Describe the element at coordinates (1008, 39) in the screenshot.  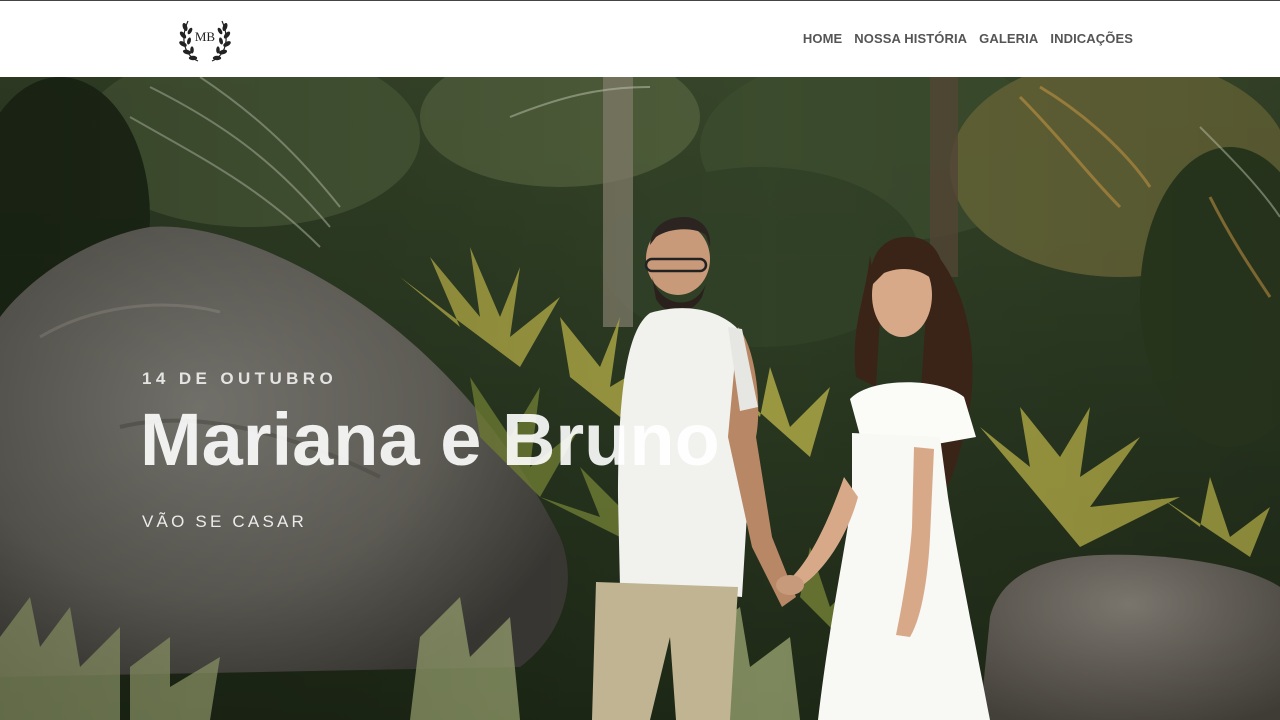
I see `nav-galeria: GALERIA` at that location.